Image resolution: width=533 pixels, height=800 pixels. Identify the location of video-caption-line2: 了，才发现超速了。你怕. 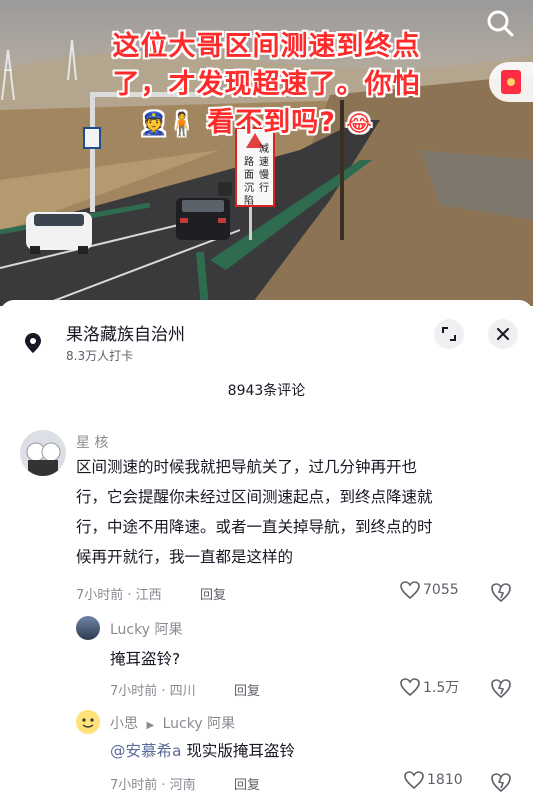
(266, 84).